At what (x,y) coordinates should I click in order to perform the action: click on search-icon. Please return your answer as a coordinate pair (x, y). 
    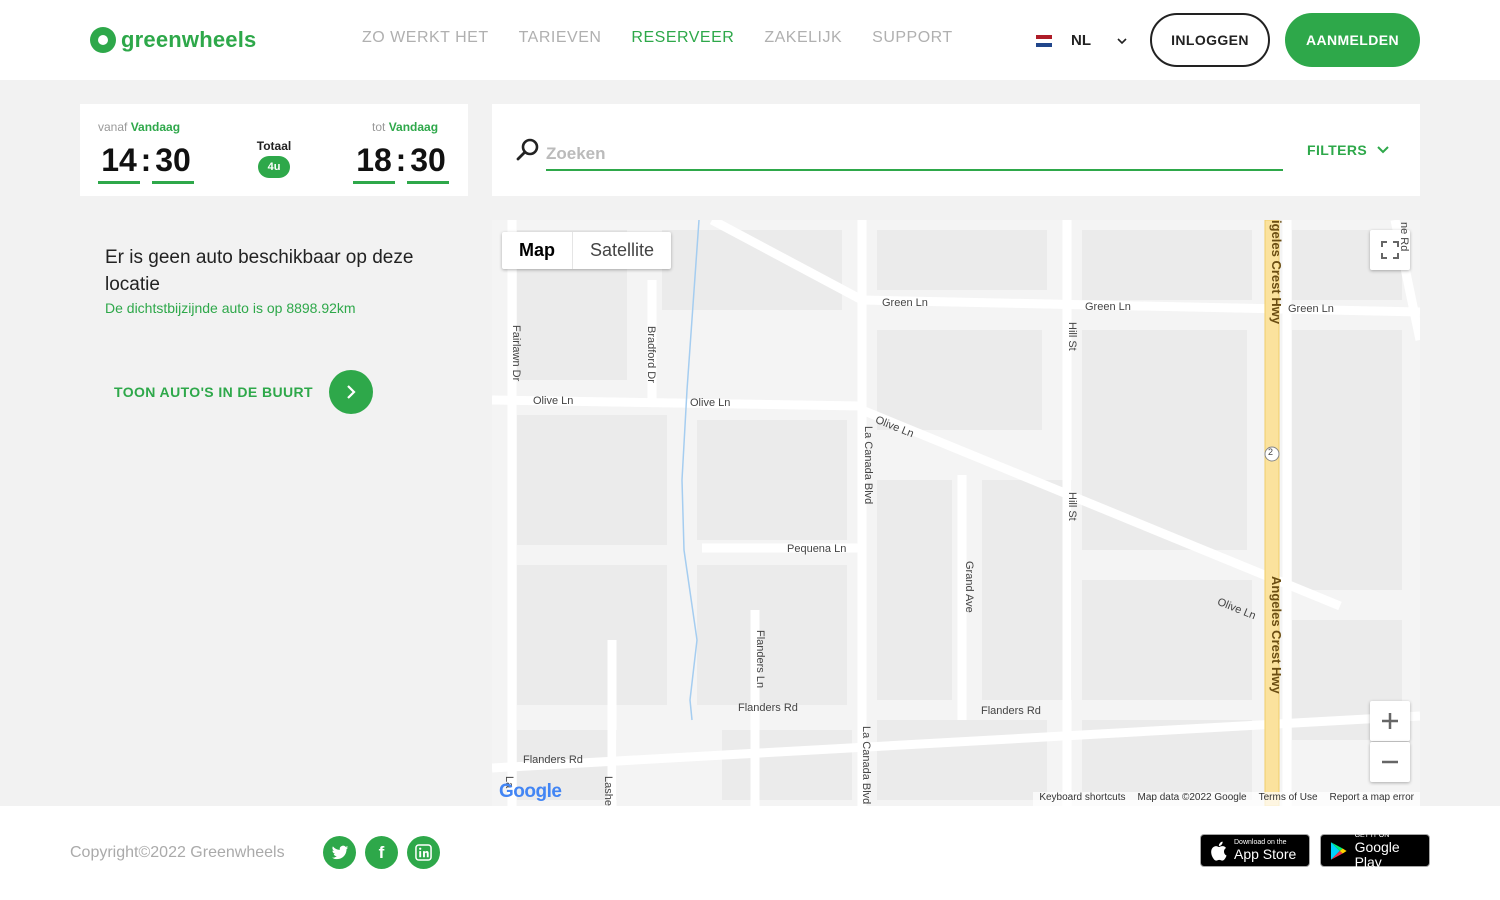
    Looking at the image, I should click on (527, 149).